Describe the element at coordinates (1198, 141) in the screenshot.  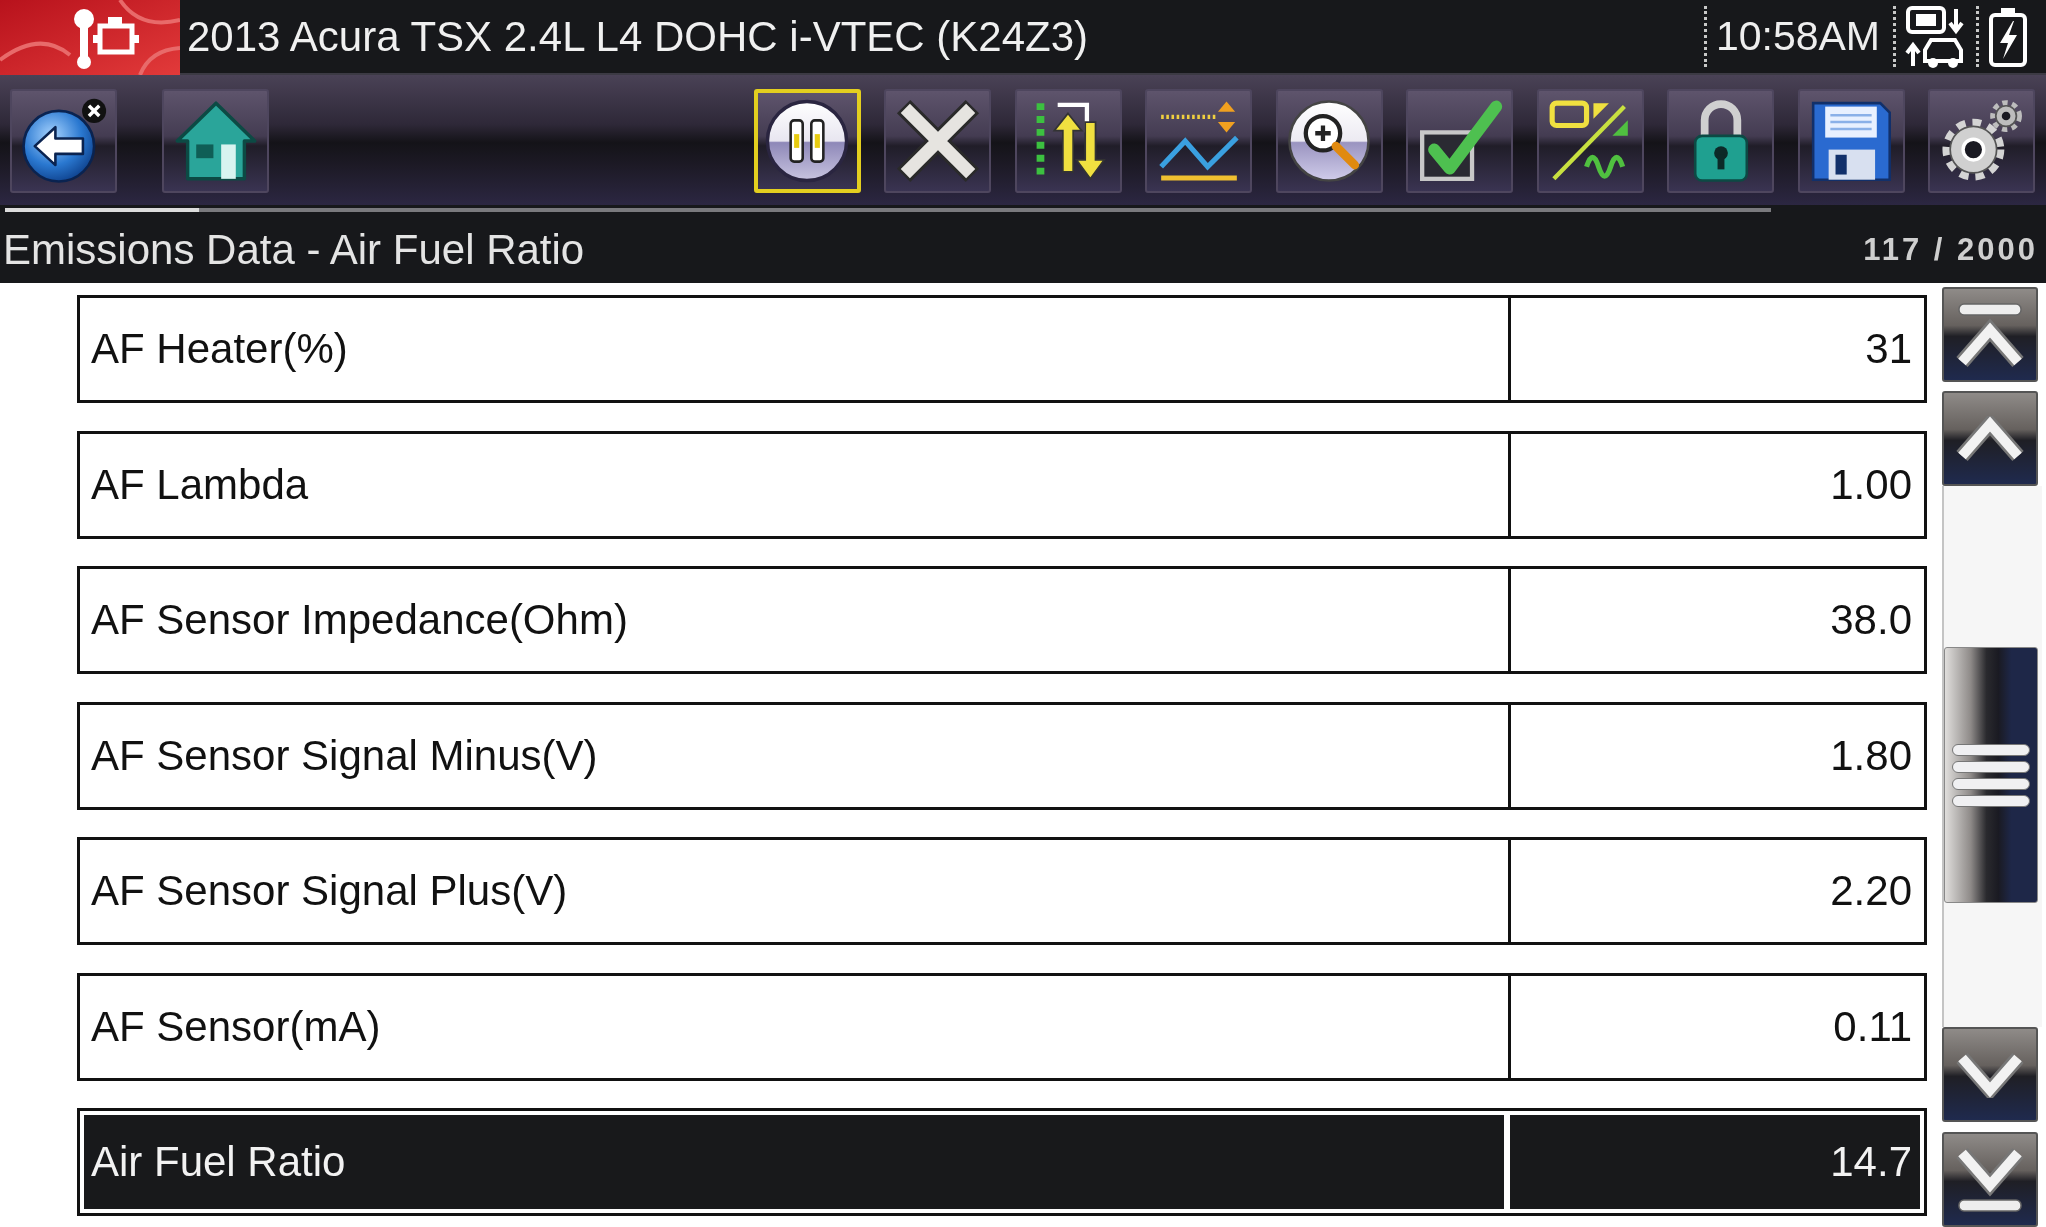
I see `graph-button` at that location.